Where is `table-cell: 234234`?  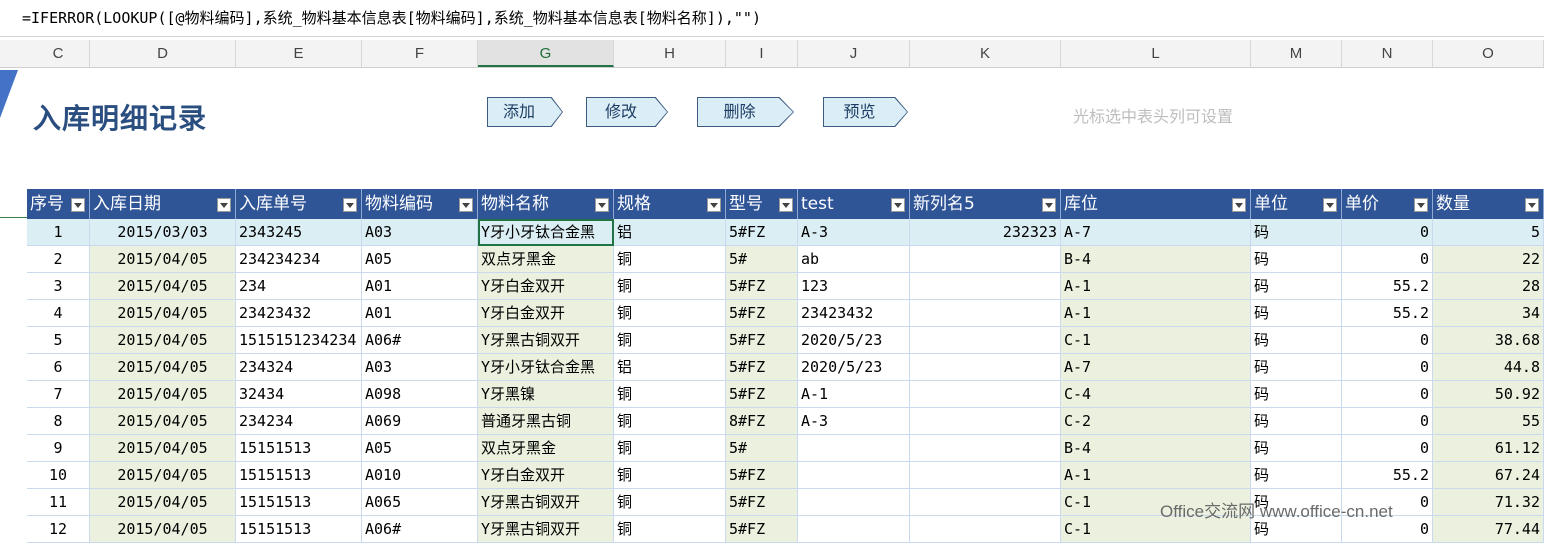 table-cell: 234234 is located at coordinates (299, 421).